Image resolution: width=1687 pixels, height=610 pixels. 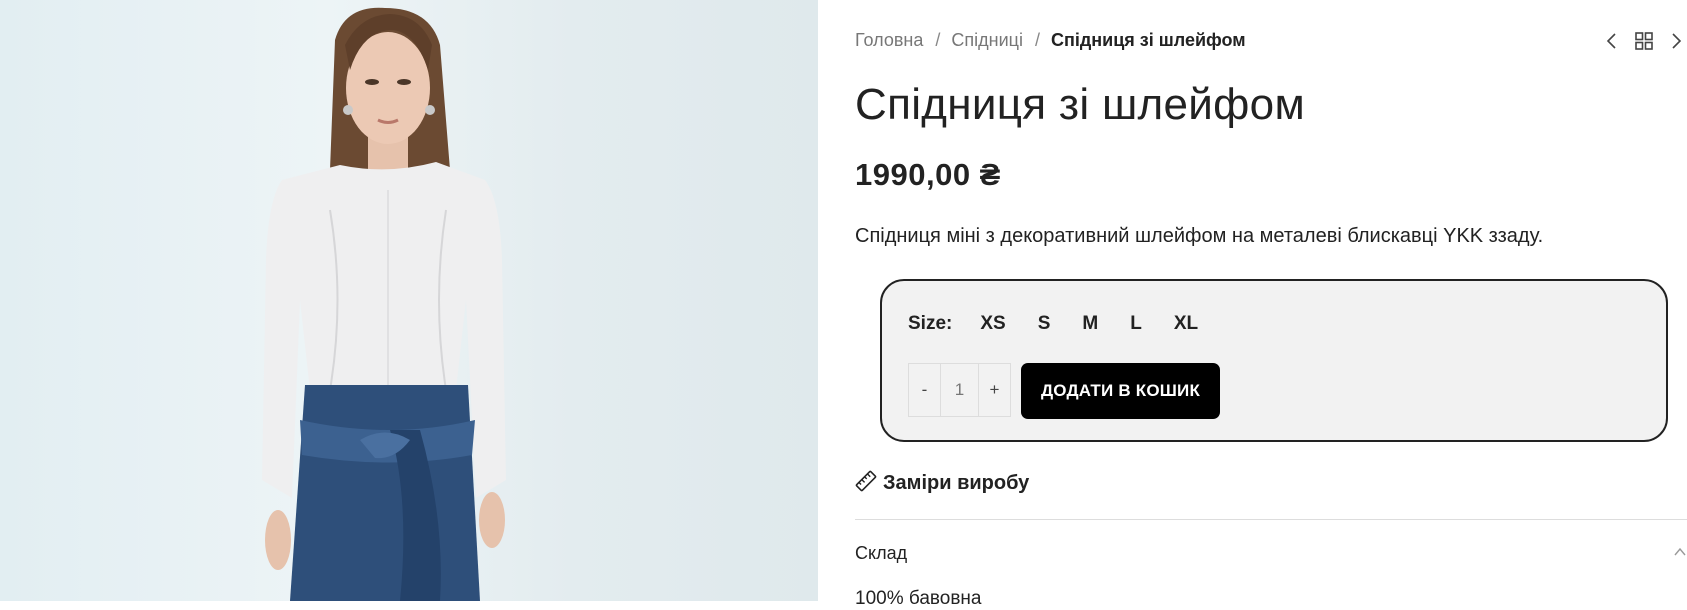 I want to click on ruler-icon, so click(x=866, y=483).